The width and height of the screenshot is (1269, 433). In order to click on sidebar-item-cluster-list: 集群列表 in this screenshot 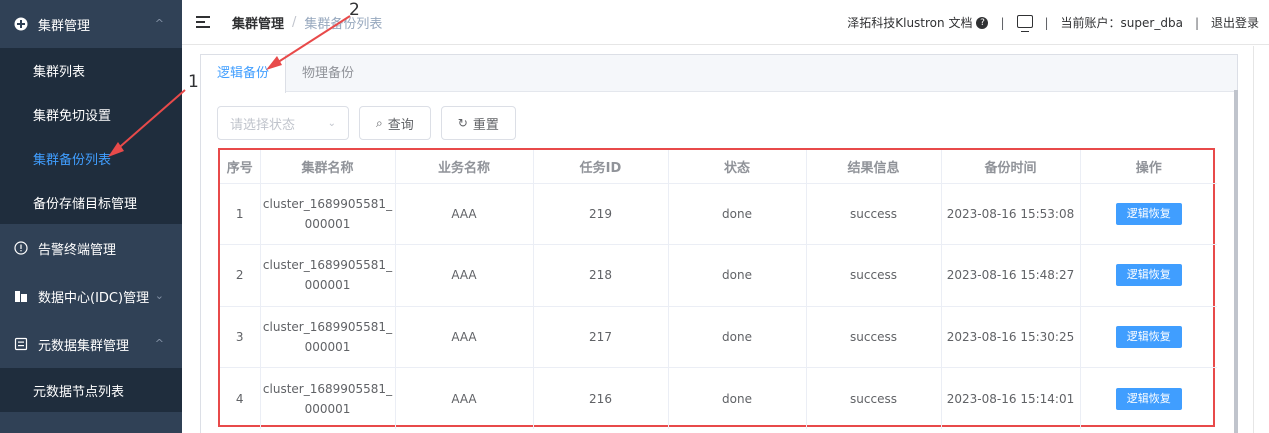, I will do `click(91, 70)`.